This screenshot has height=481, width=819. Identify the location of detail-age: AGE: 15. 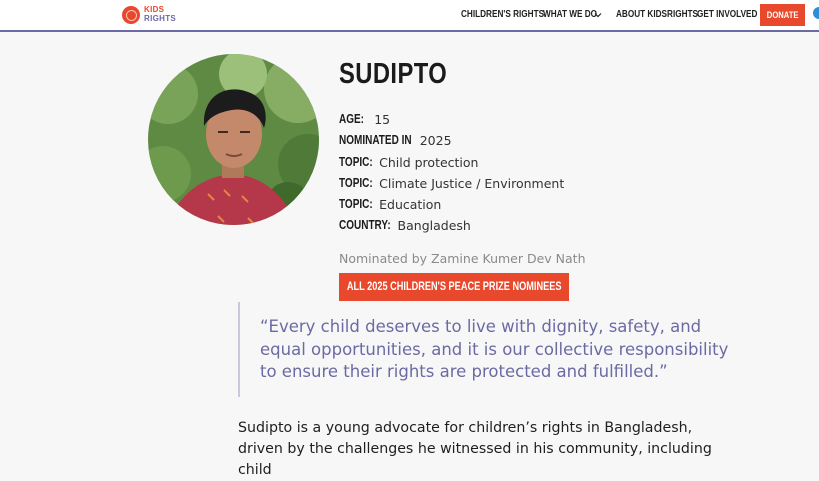
(364, 119).